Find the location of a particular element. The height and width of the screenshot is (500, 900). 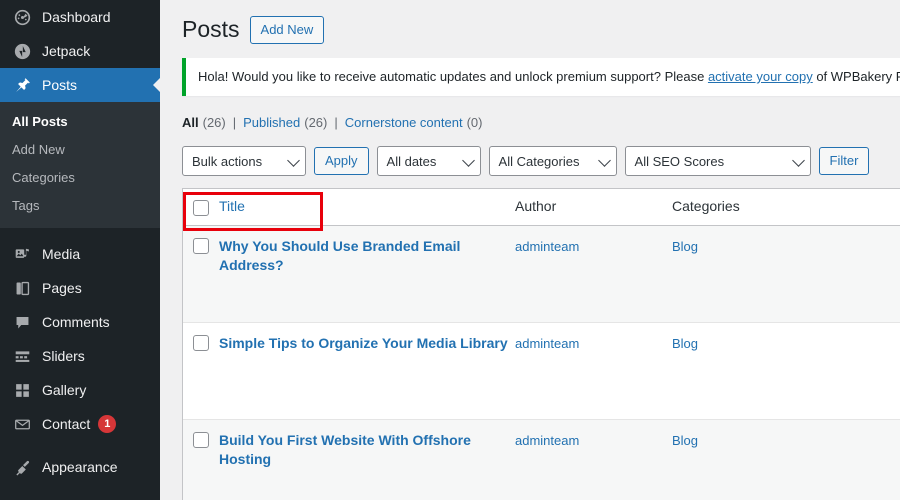

pin-icon is located at coordinates (22, 85).